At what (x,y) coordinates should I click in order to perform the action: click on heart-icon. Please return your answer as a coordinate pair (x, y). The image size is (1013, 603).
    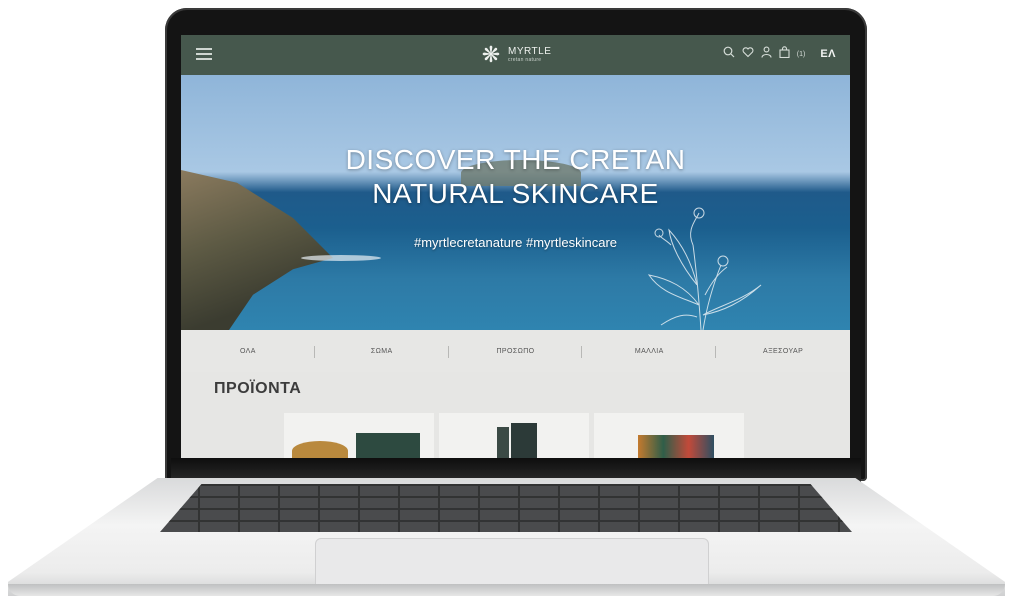
    Looking at the image, I should click on (748, 54).